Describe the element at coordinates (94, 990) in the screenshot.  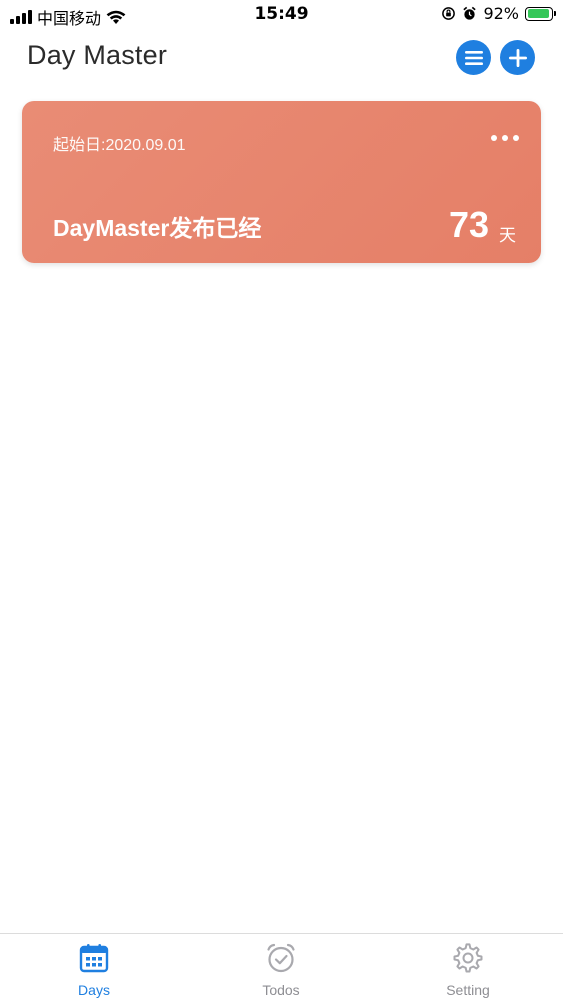
I see `tab-days-label: Days` at that location.